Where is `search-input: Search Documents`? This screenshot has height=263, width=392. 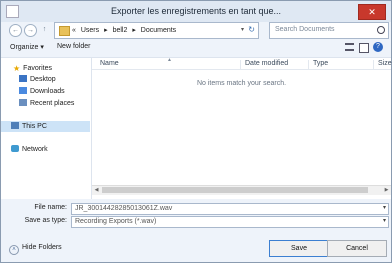 search-input: Search Documents is located at coordinates (329, 30).